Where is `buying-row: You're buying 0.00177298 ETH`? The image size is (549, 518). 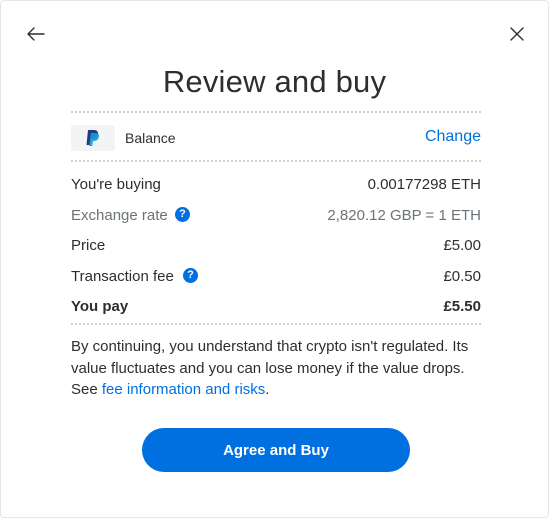 buying-row: You're buying 0.00177298 ETH is located at coordinates (276, 185).